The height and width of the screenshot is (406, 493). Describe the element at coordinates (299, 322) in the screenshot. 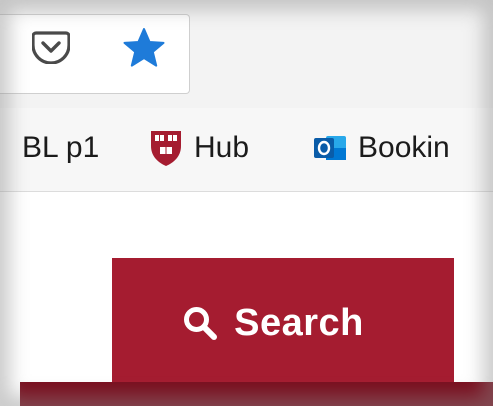

I see `search-button-label: Search` at that location.